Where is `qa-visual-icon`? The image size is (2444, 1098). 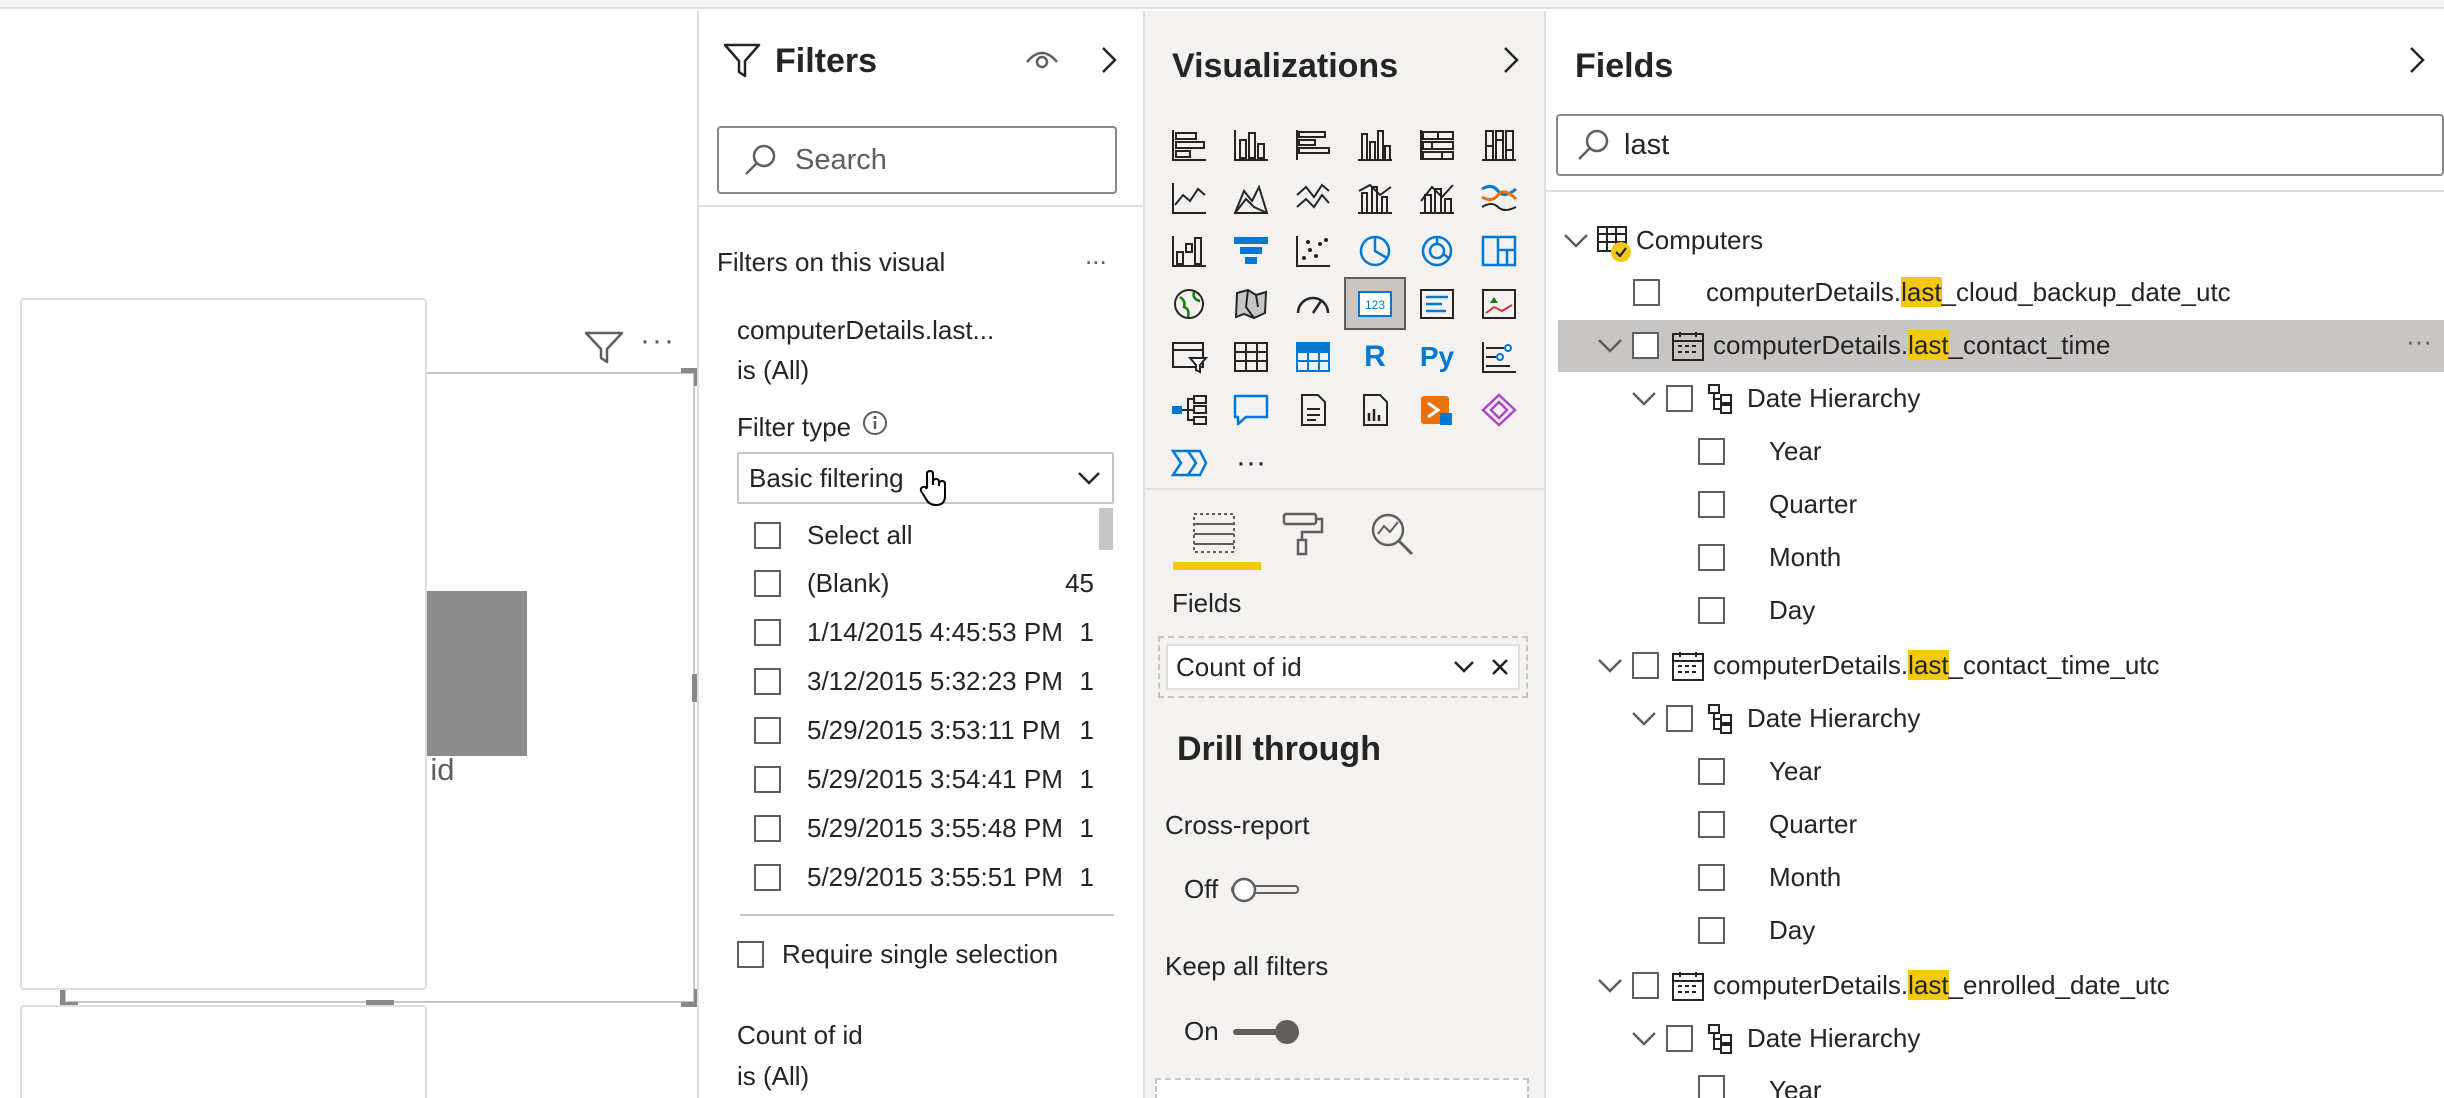 qa-visual-icon is located at coordinates (1251, 409).